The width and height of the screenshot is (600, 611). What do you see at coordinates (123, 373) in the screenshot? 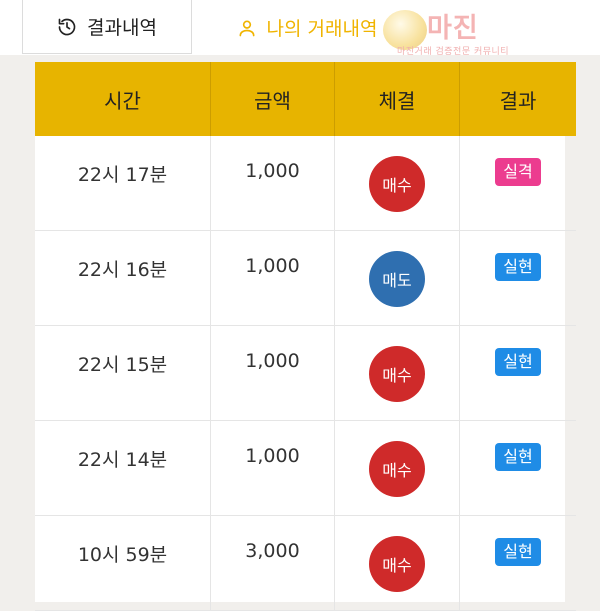
I see `cell-time: 22시 15분` at bounding box center [123, 373].